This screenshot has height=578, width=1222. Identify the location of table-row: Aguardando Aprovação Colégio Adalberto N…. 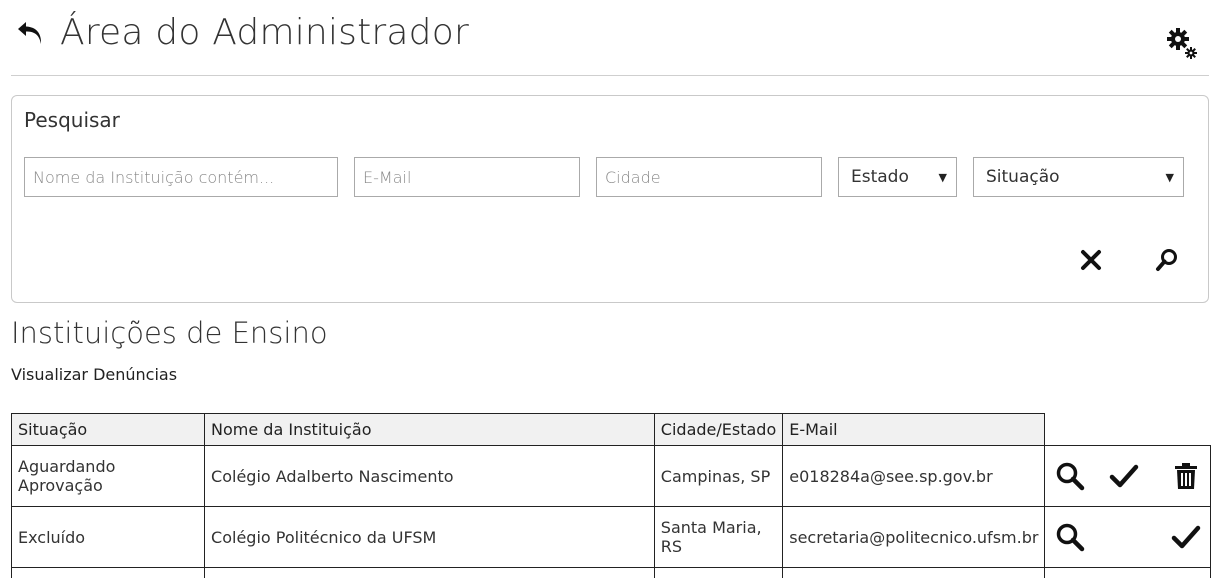
(611, 476).